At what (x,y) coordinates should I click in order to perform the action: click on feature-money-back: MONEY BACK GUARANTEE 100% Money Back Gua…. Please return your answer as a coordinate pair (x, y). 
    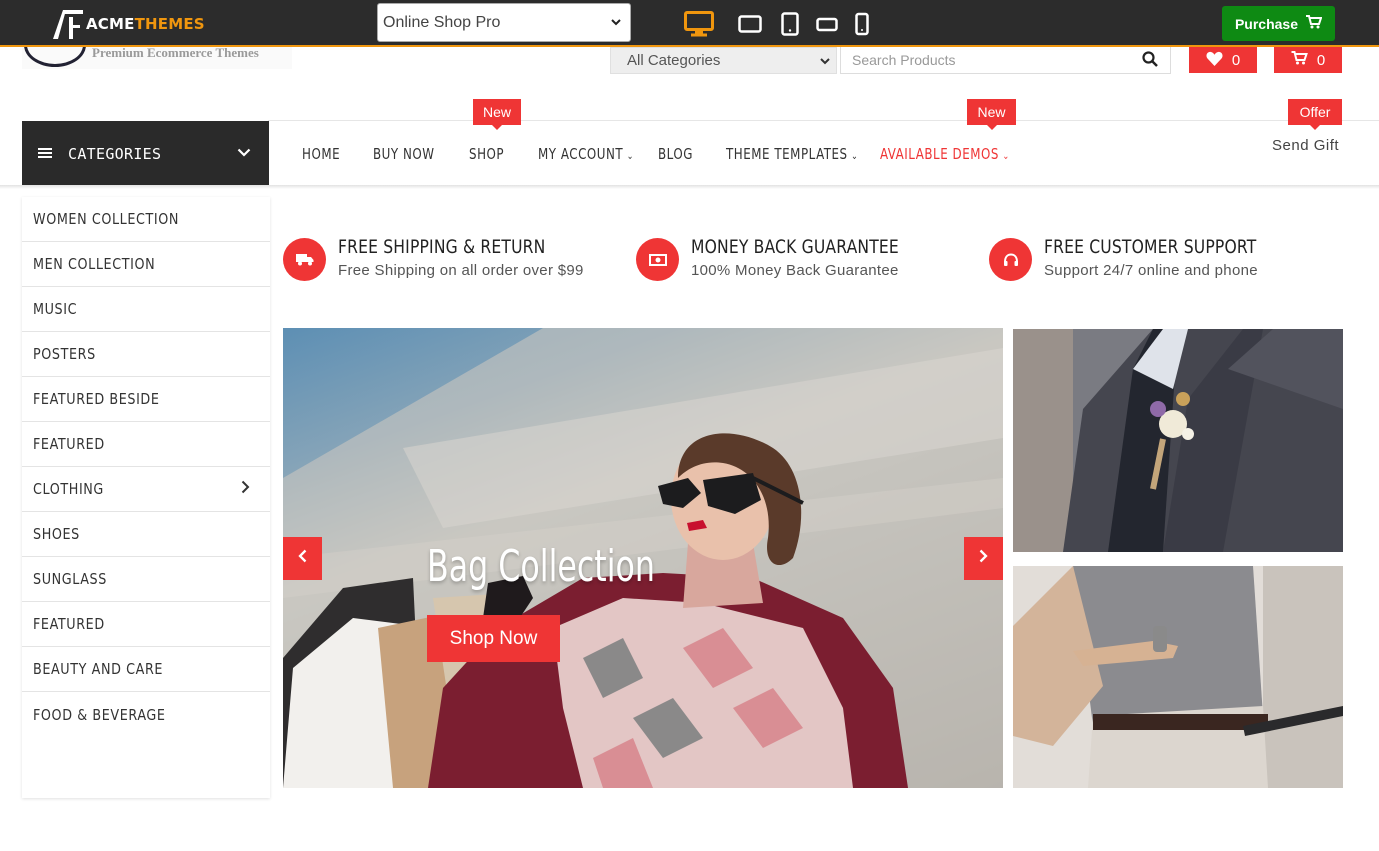
    Looking at the image, I should click on (790, 258).